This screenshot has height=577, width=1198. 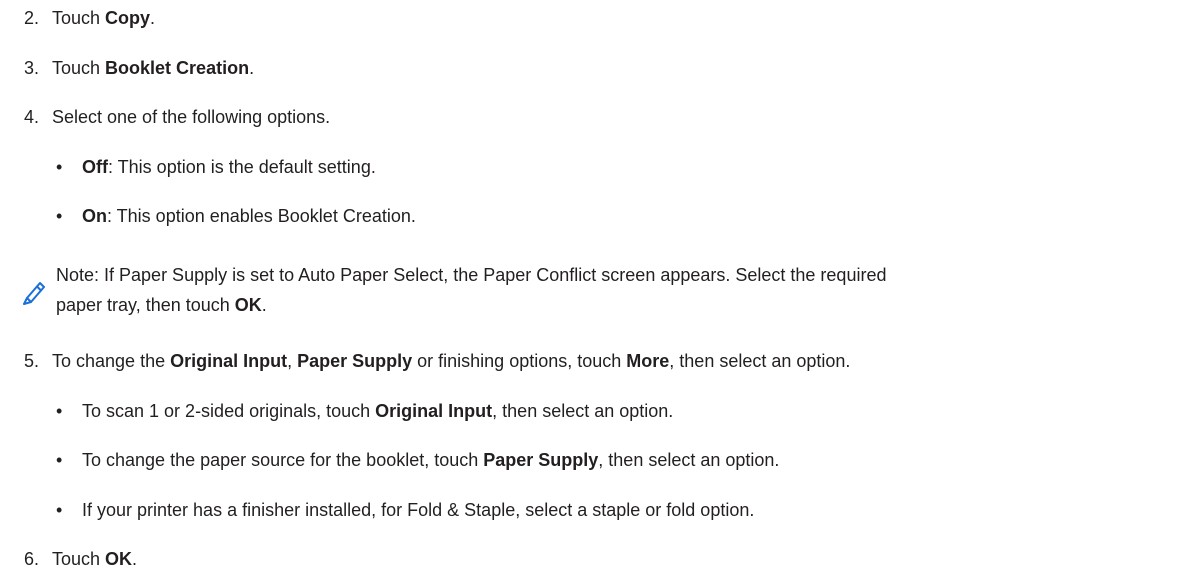 I want to click on step-number: 2., so click(x=32, y=18).